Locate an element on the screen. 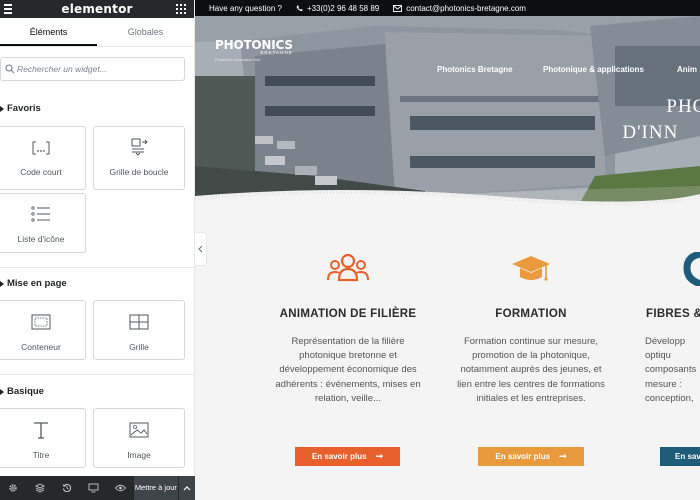  responsive-mode-button is located at coordinates (94, 488).